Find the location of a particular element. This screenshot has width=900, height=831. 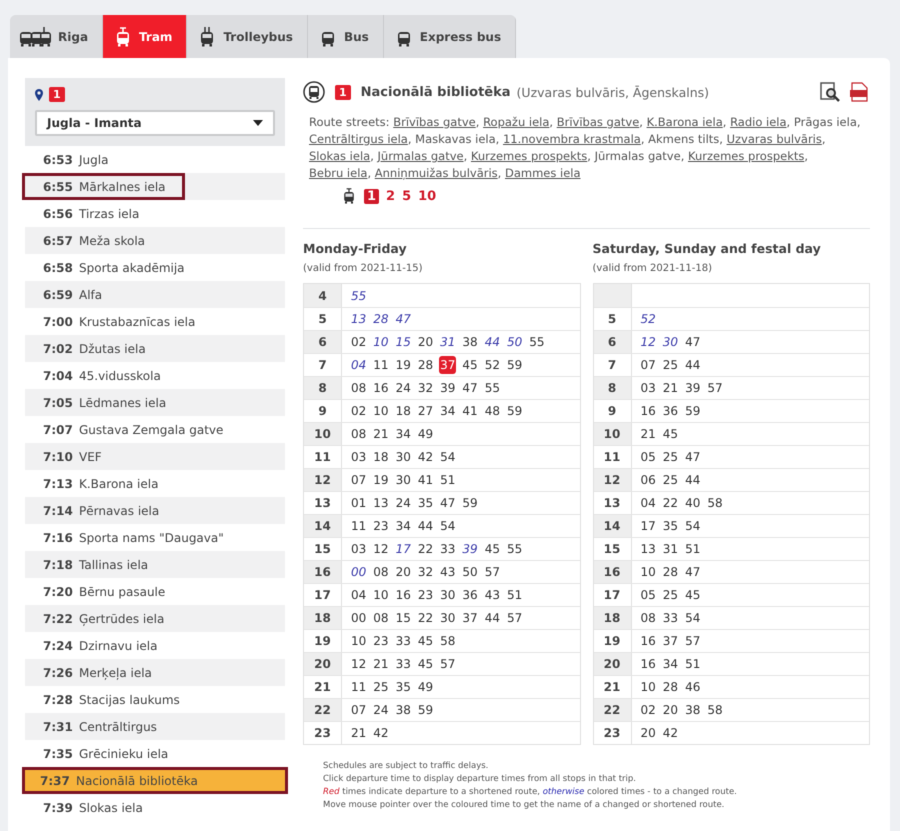

departure-minute: 07 is located at coordinates (359, 480).